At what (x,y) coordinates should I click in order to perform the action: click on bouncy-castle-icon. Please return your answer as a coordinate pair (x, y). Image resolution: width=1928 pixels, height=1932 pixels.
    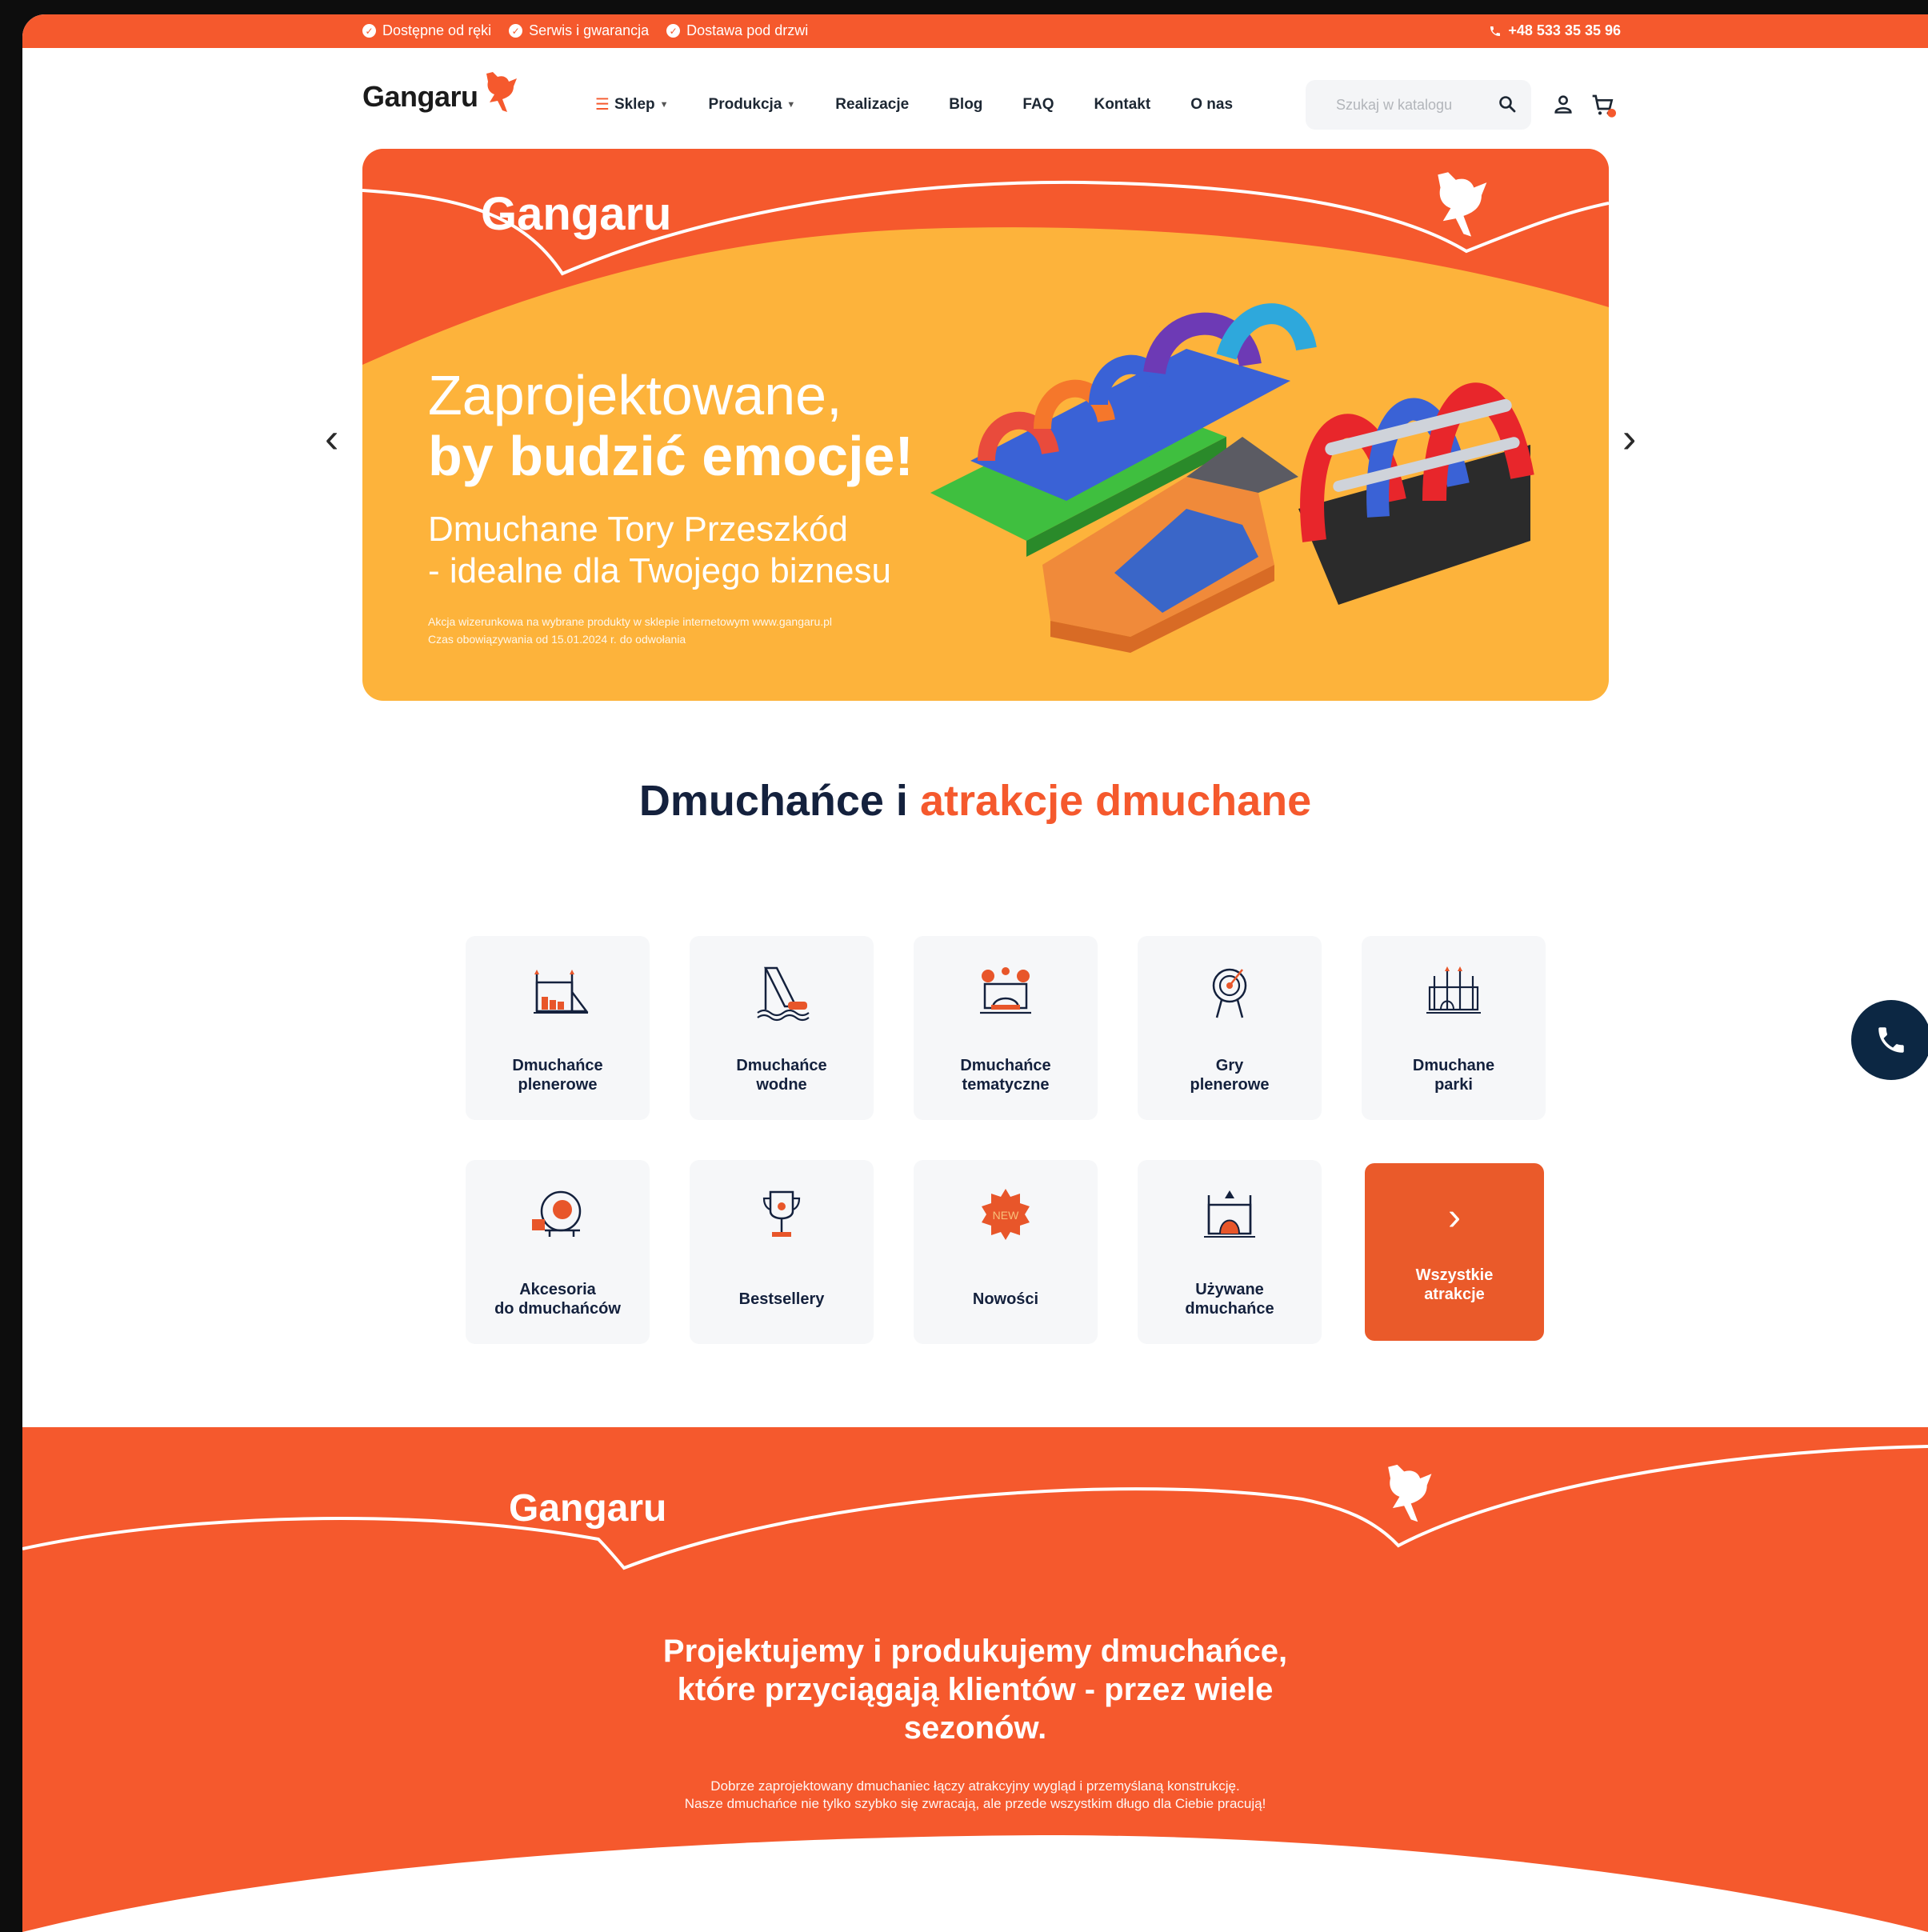
    Looking at the image, I should click on (561, 992).